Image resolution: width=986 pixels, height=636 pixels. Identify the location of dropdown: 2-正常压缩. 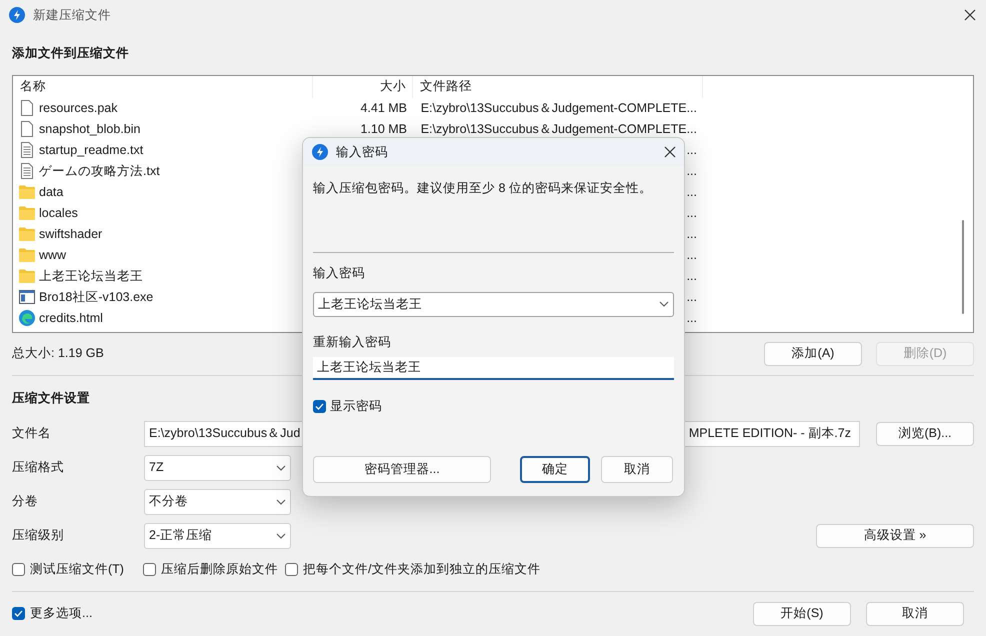
(217, 535).